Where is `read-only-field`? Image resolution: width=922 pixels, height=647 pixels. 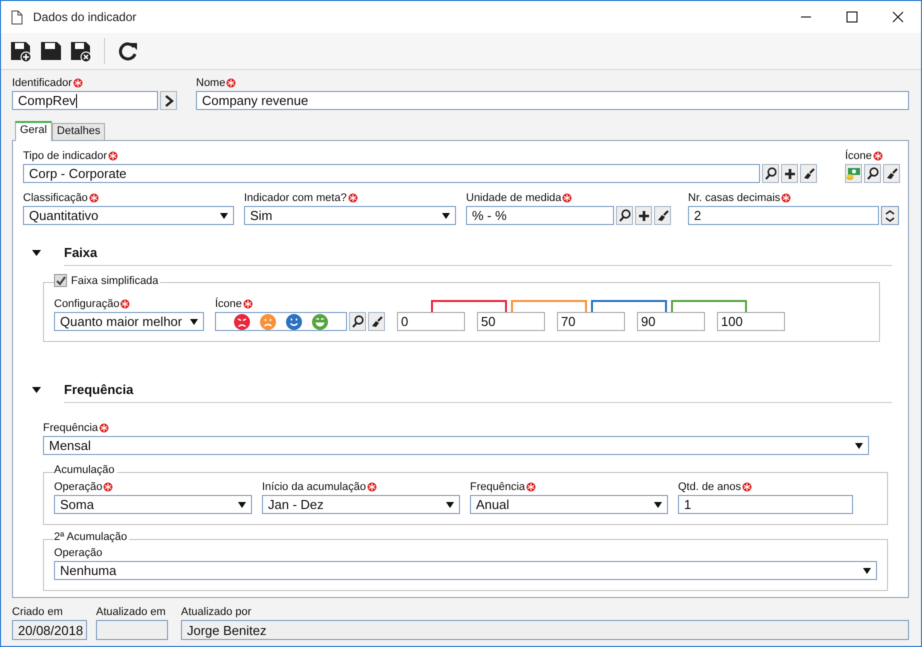
read-only-field is located at coordinates (132, 630).